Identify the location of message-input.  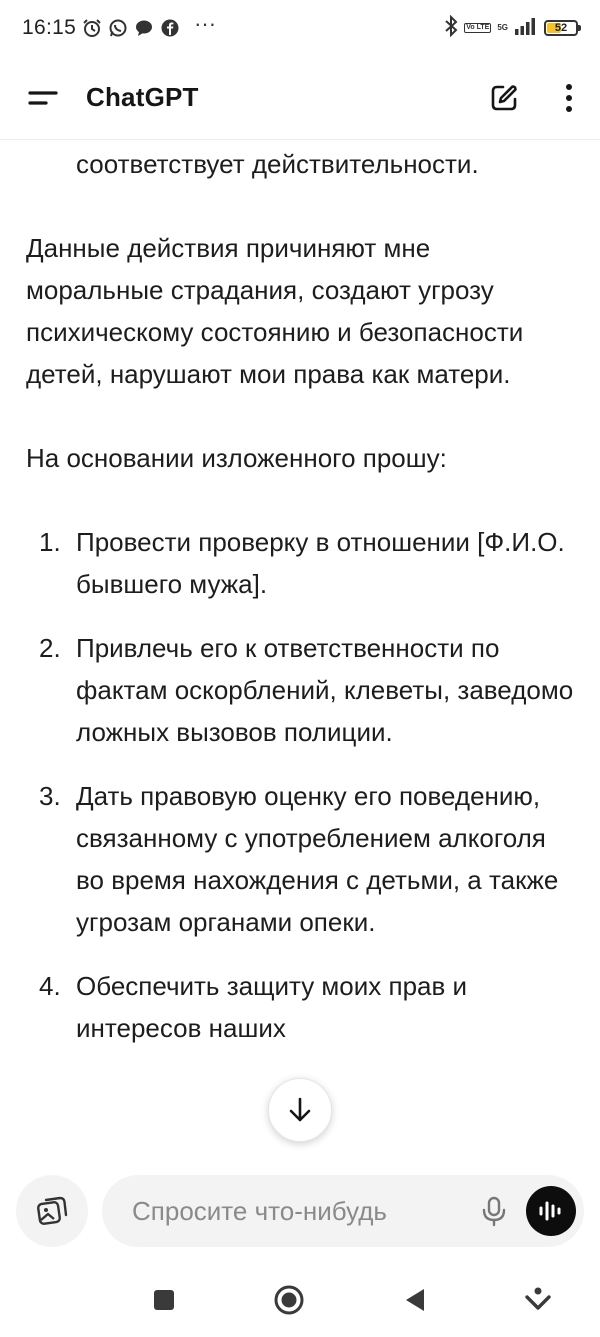
(302, 1211).